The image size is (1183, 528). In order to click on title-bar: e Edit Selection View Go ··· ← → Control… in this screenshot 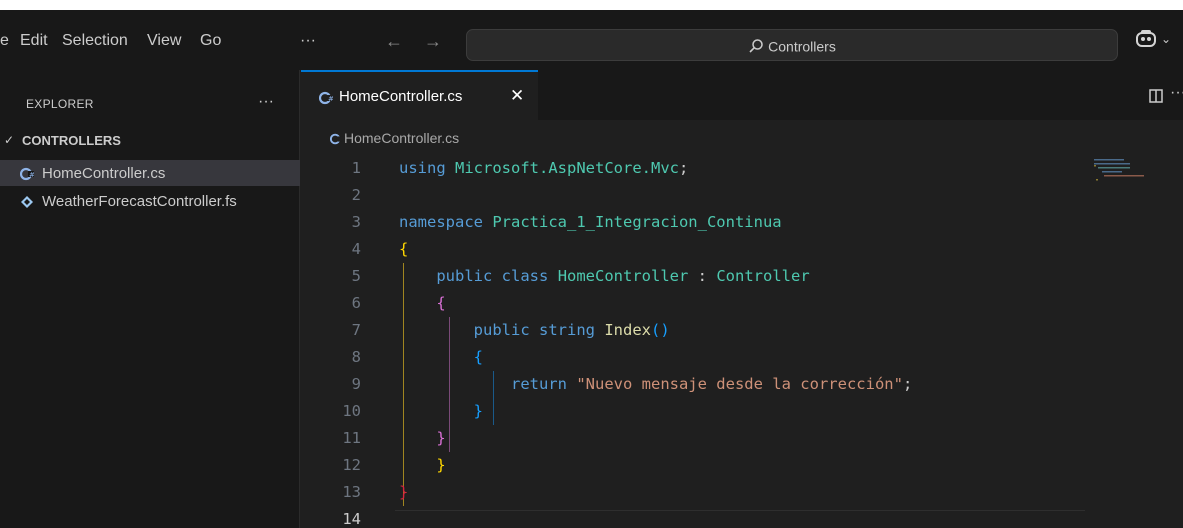, I will do `click(591, 40)`.